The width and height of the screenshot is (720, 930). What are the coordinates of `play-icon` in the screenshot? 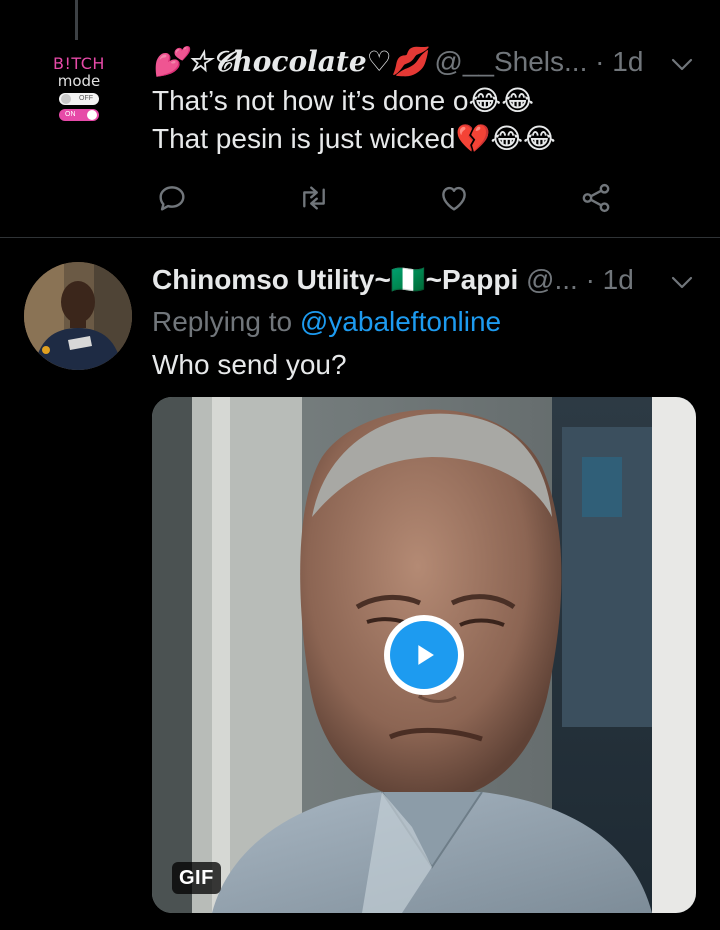 It's located at (424, 655).